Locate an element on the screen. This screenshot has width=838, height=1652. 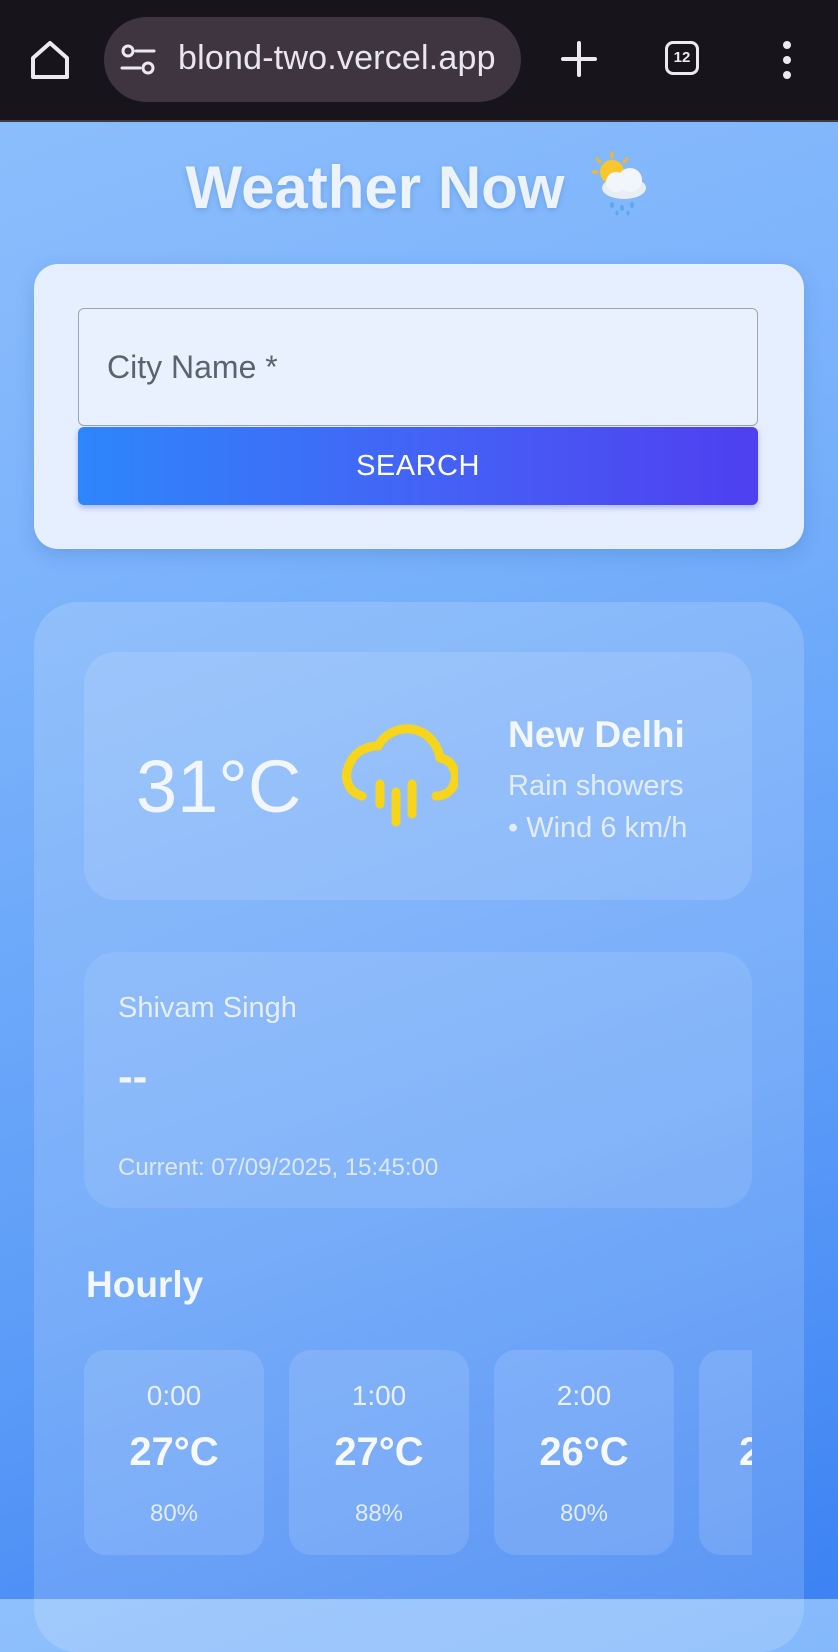
city-name: New Delhi is located at coordinates (596, 734).